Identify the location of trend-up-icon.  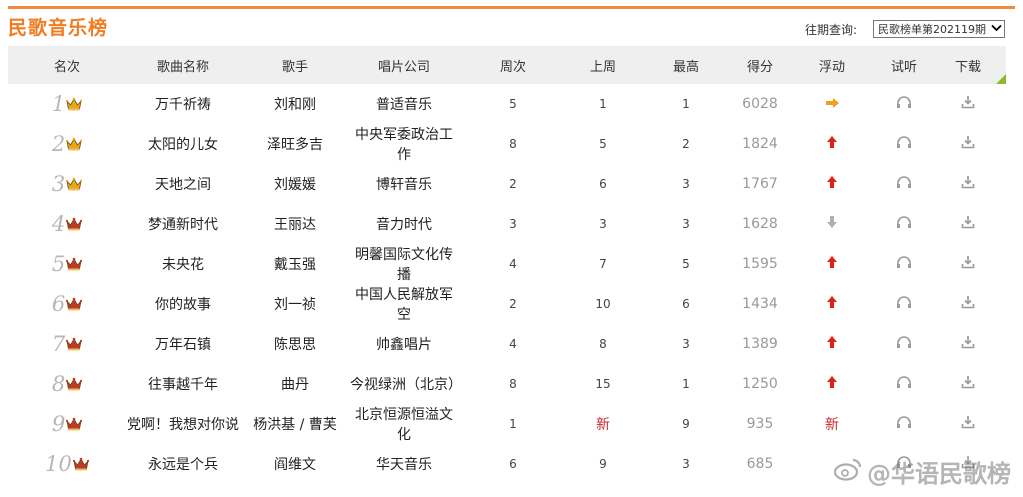
(832, 262).